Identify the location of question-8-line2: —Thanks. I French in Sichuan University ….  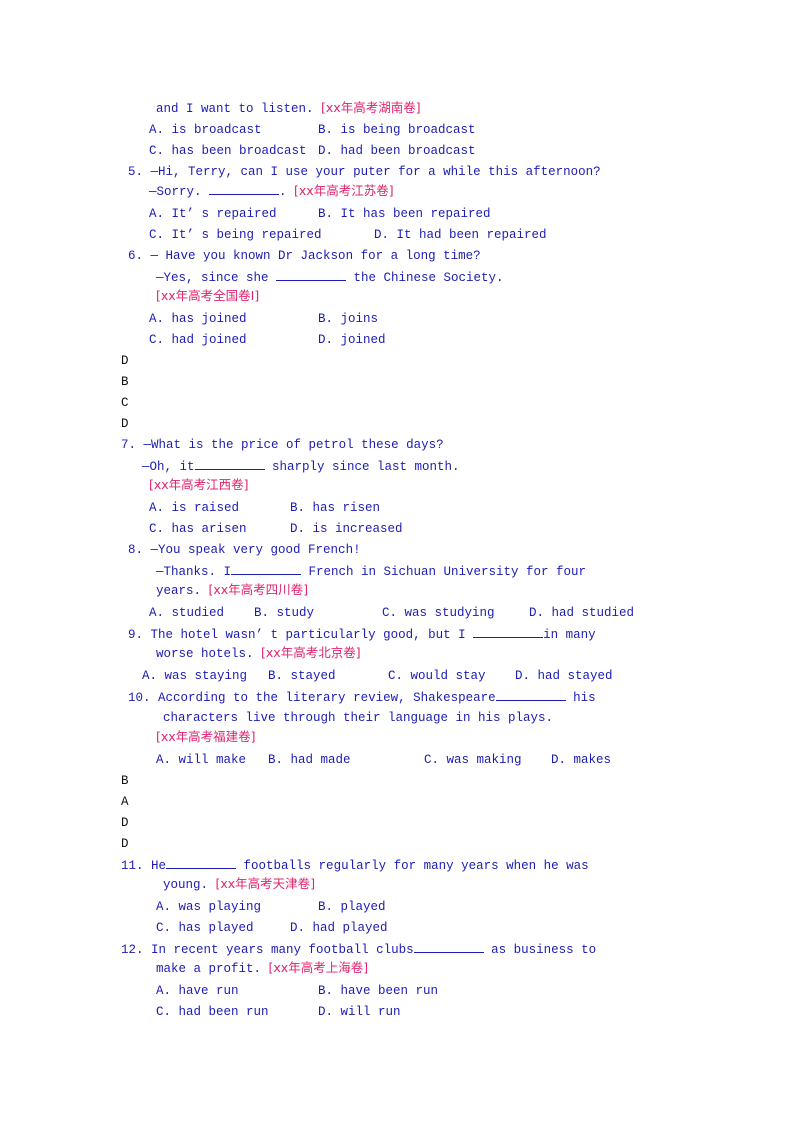
(371, 571).